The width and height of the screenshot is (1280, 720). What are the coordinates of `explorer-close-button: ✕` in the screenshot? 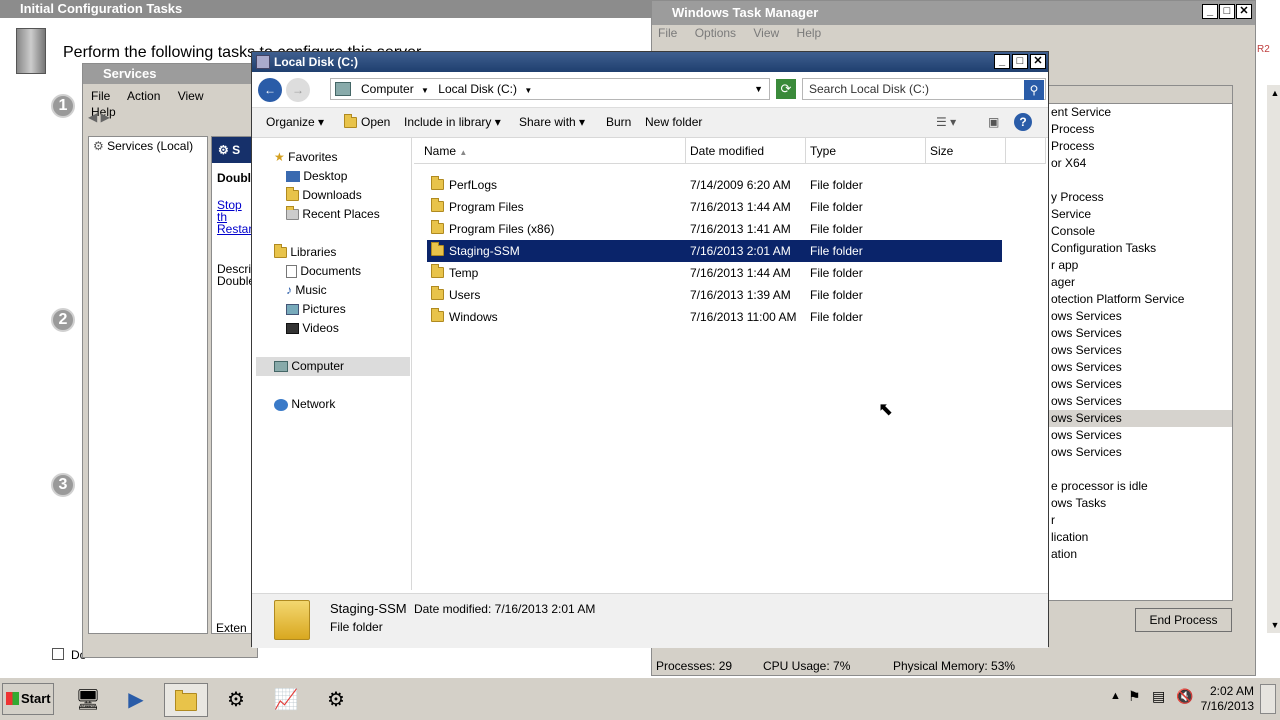 It's located at (1038, 61).